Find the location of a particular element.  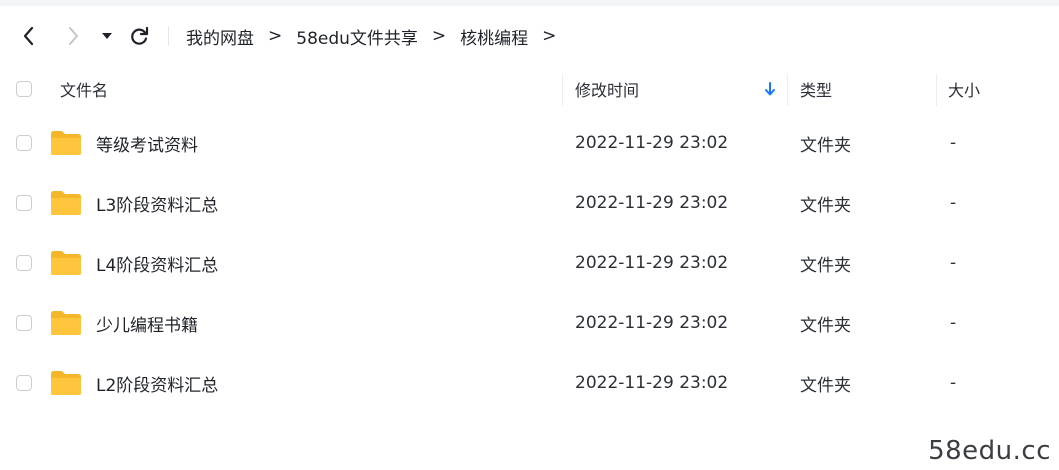

file-name: 少儿编程书籍 is located at coordinates (147, 323).